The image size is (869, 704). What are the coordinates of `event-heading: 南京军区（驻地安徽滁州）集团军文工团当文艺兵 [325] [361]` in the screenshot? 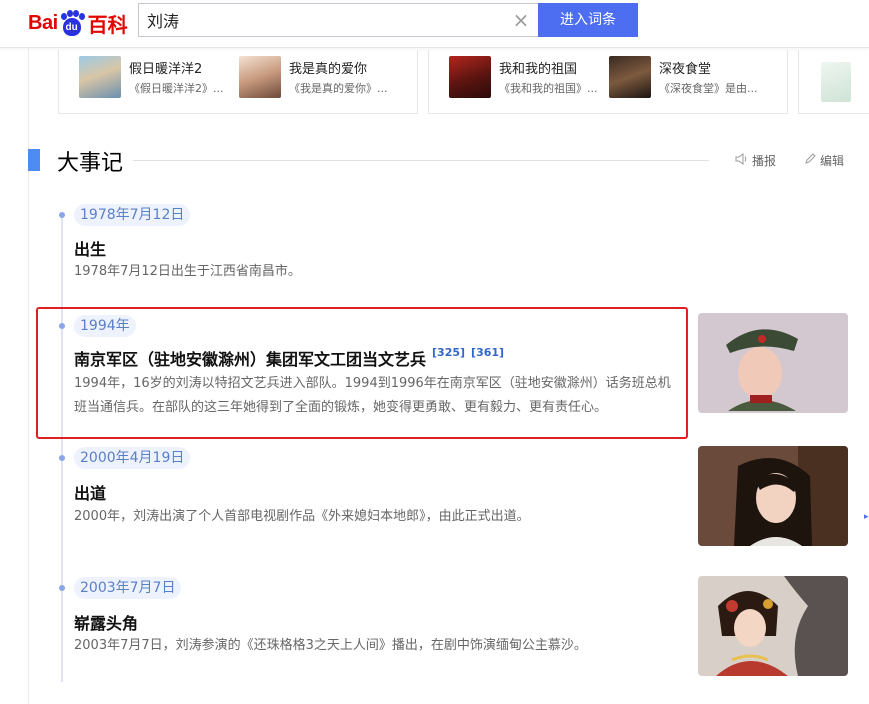 It's located at (289, 358).